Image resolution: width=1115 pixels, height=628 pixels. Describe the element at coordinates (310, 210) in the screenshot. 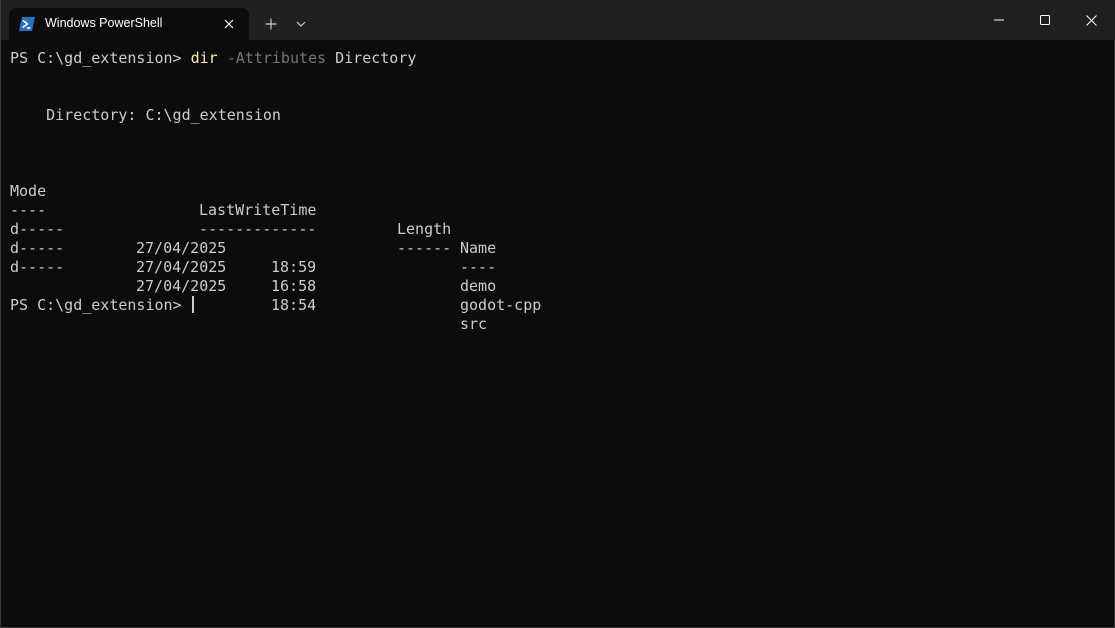

I see `column-headers: Mode LastWriteTime Length Name` at that location.